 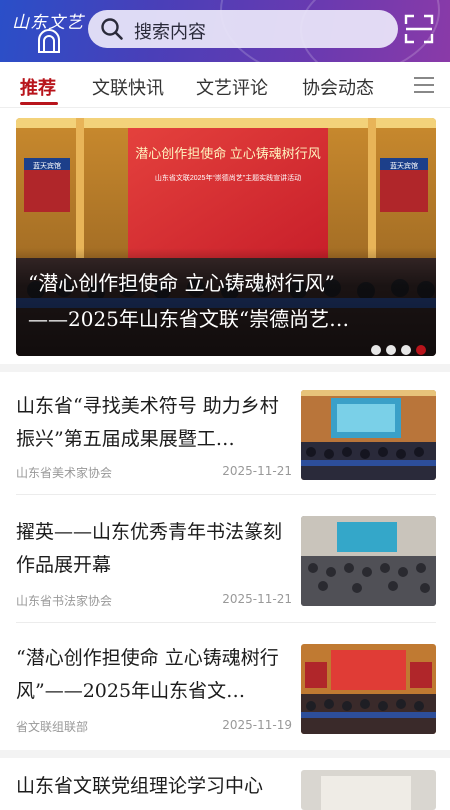 I want to click on carousel-dot-active, so click(x=421, y=350).